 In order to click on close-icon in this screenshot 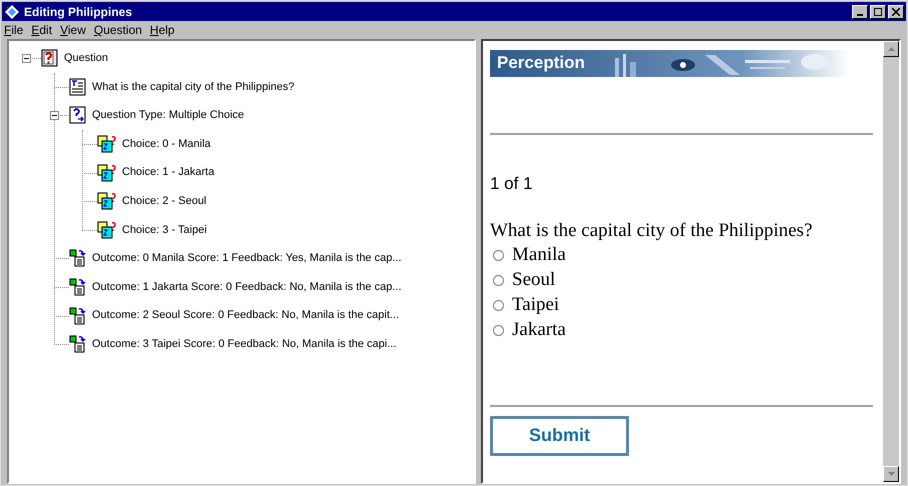, I will do `click(896, 12)`.